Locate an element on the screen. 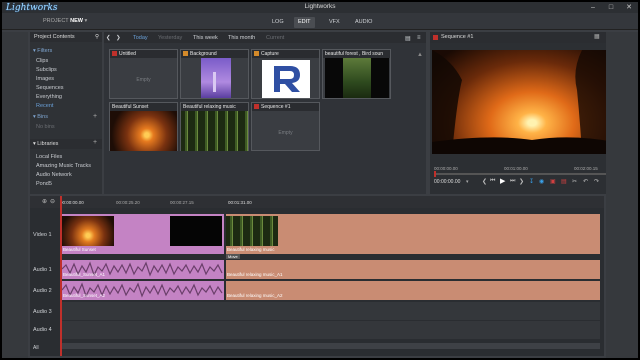  search-icon: ⚲ is located at coordinates (97, 37).